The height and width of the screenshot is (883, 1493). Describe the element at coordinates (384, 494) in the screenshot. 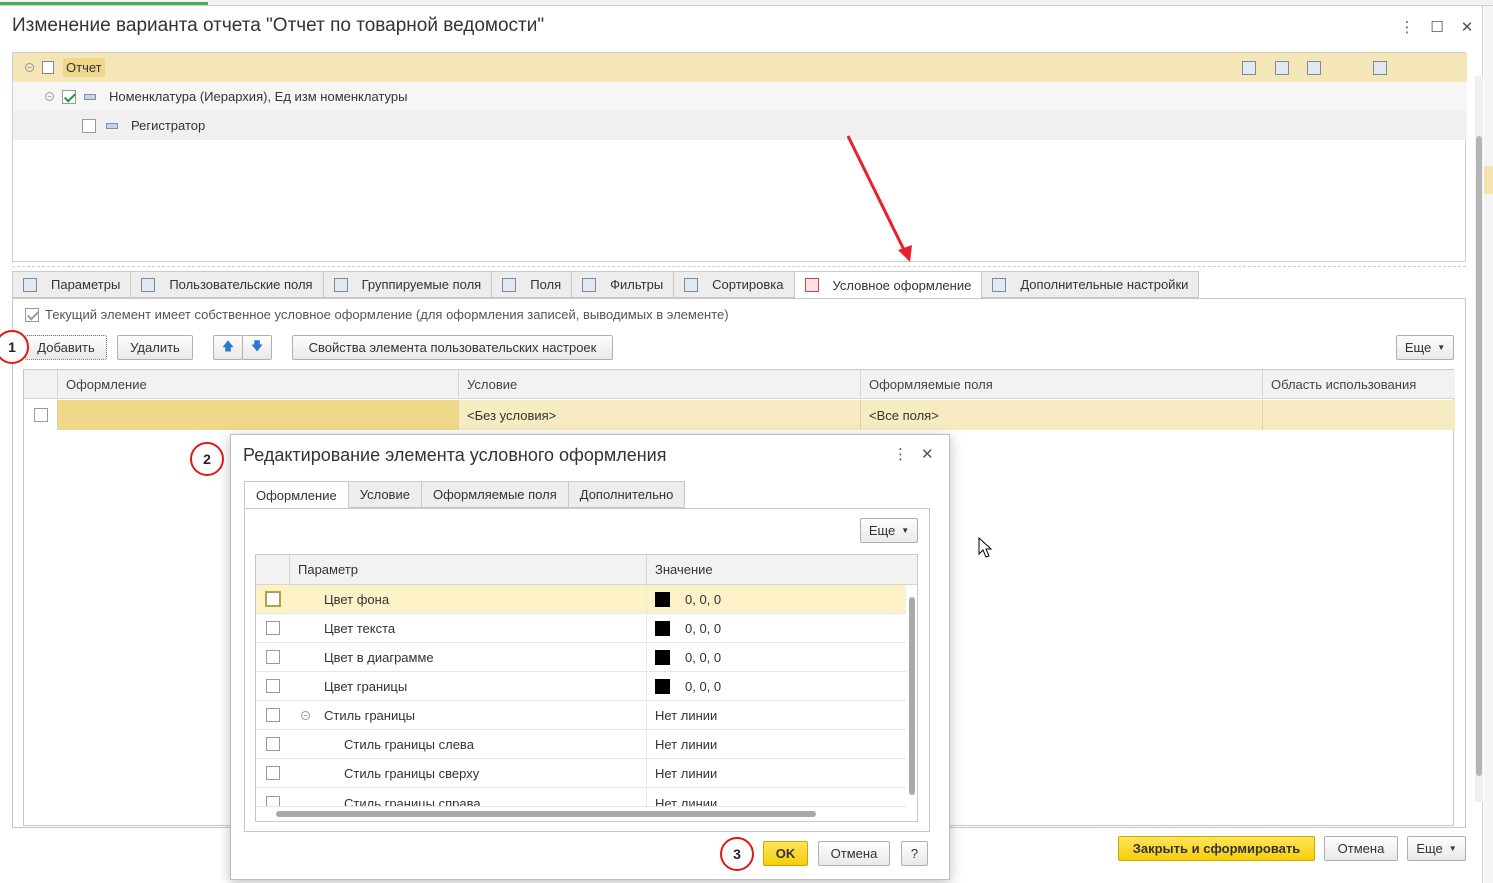

I see `tab-condition: Условие` at that location.